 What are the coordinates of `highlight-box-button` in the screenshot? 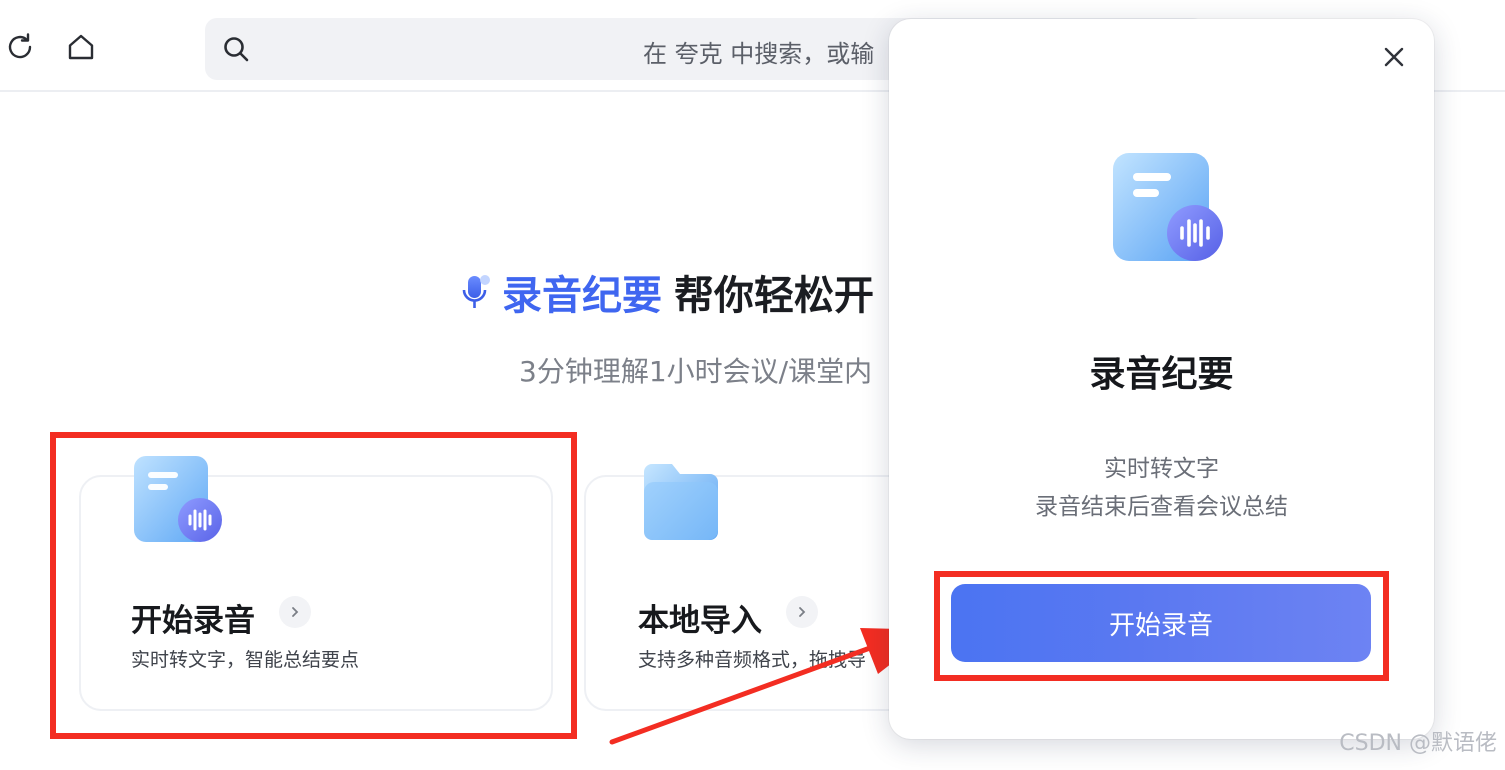 It's located at (1161, 626).